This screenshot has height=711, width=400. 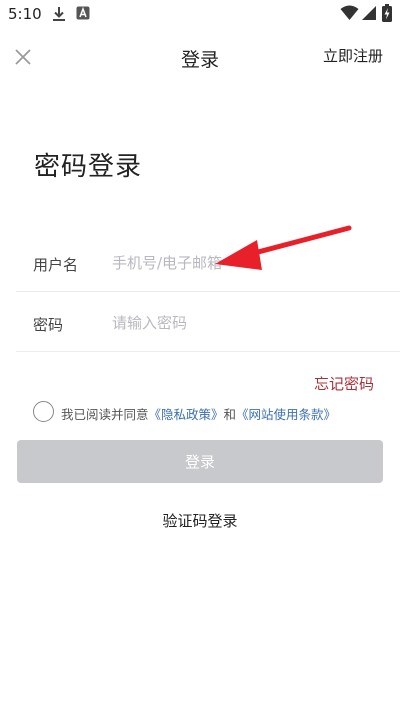 I want to click on a-badge-icon, so click(x=83, y=13).